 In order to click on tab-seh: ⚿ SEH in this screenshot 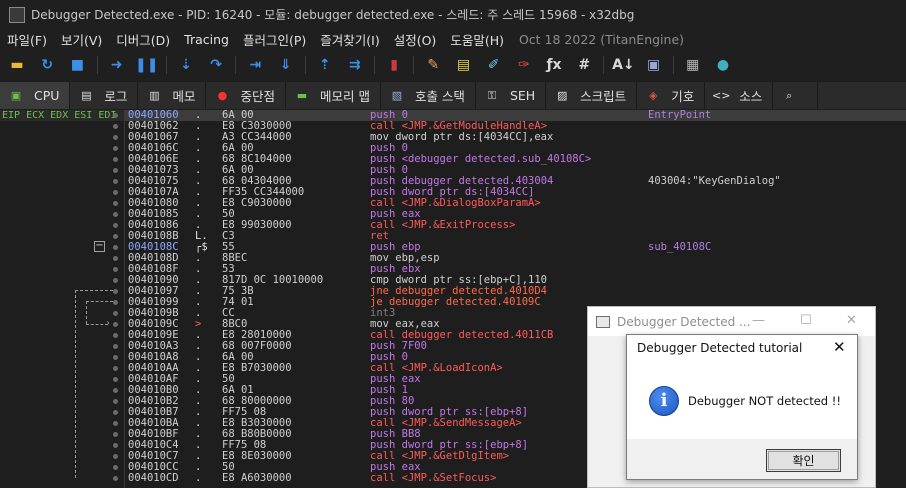, I will do `click(511, 95)`.